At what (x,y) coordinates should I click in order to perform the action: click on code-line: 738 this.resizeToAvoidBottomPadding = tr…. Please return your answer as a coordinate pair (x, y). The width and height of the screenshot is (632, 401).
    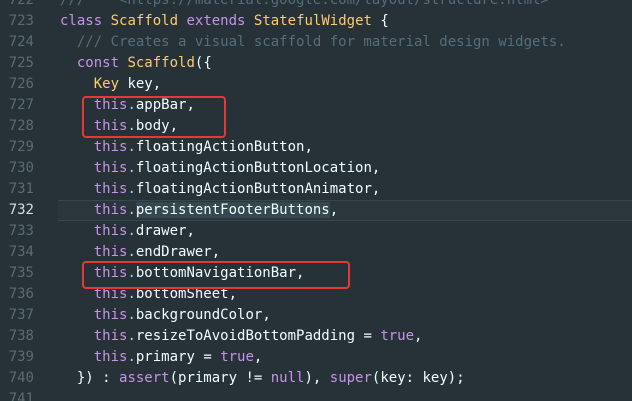
    Looking at the image, I should click on (316, 336).